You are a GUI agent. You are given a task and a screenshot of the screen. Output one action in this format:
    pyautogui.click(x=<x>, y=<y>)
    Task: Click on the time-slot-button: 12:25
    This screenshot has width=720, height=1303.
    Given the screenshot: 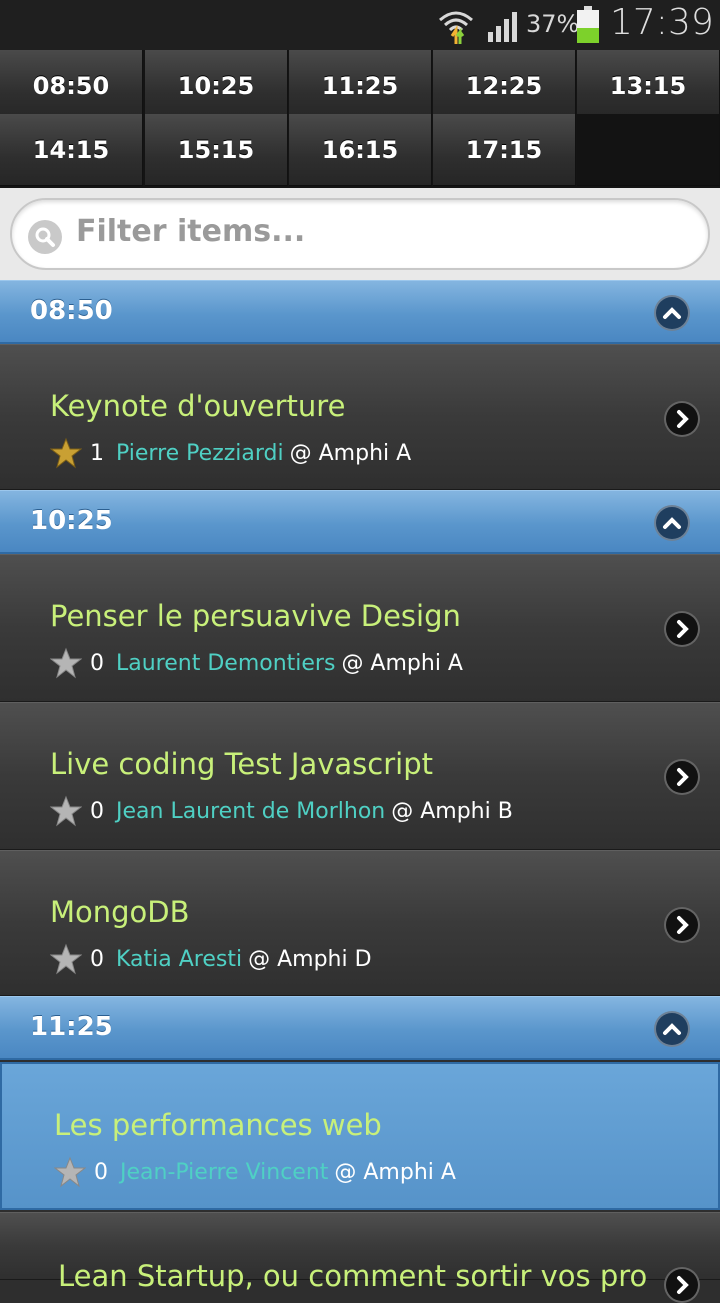 What is the action you would take?
    pyautogui.click(x=504, y=86)
    